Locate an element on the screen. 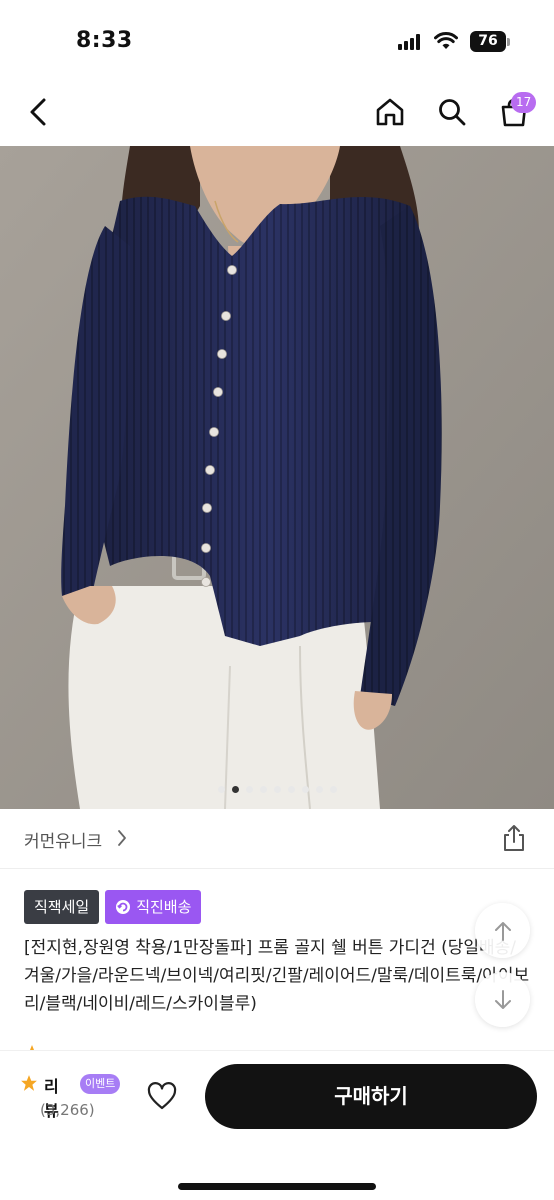 The height and width of the screenshot is (1200, 554). star-icon is located at coordinates (29, 1083).